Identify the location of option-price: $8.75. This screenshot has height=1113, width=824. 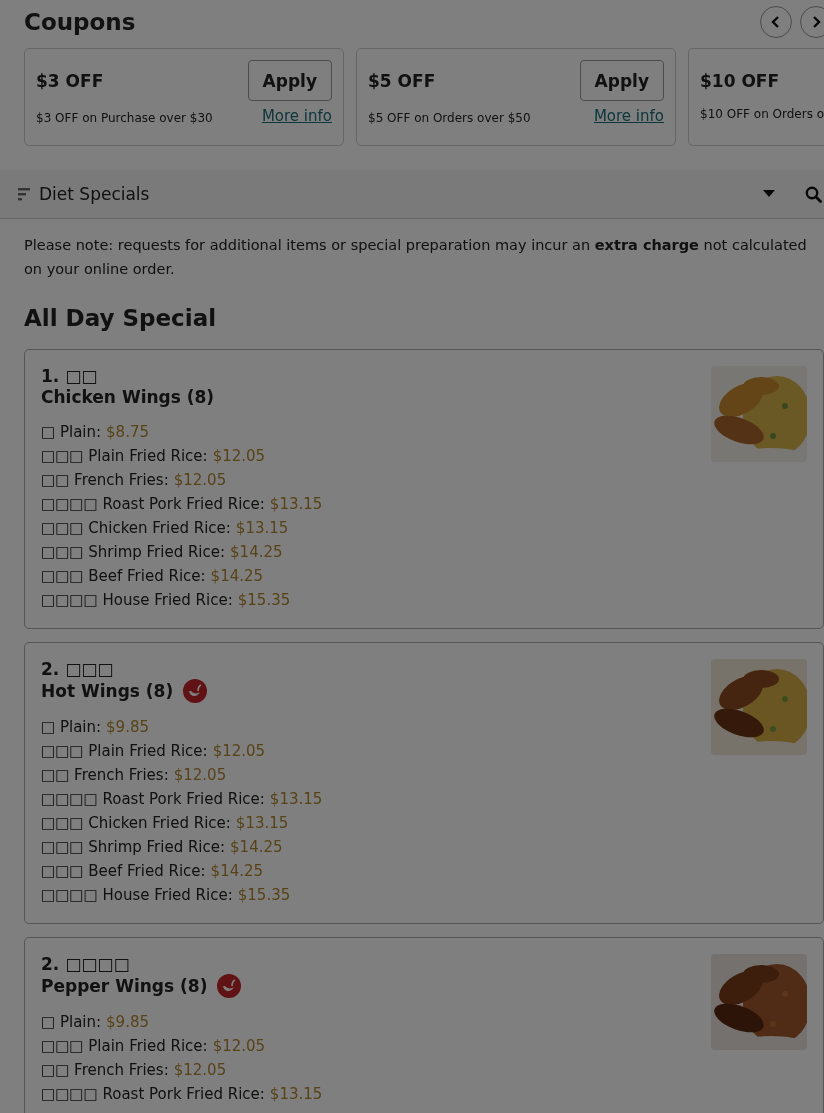
(128, 432).